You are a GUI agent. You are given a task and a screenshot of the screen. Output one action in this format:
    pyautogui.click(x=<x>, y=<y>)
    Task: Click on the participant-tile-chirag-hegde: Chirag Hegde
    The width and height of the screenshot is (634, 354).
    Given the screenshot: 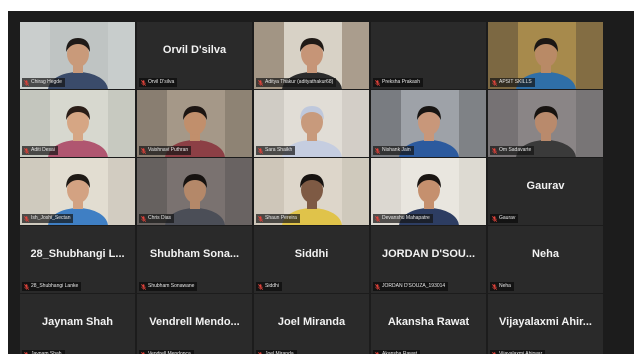 What is the action you would take?
    pyautogui.click(x=77, y=55)
    